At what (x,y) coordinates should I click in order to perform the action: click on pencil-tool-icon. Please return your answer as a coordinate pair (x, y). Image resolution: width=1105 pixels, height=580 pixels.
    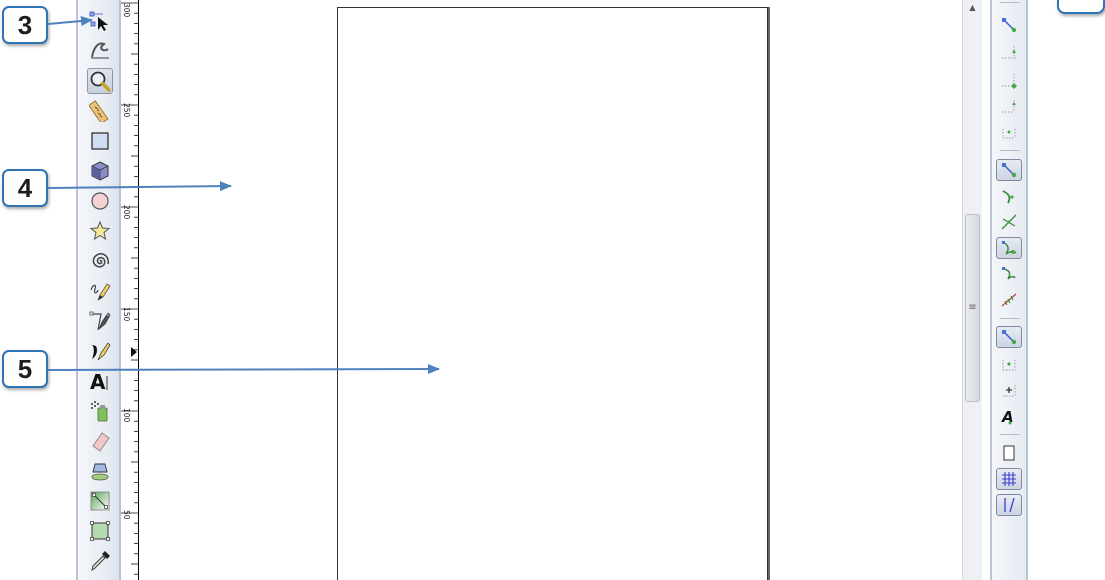
    Looking at the image, I should click on (100, 292).